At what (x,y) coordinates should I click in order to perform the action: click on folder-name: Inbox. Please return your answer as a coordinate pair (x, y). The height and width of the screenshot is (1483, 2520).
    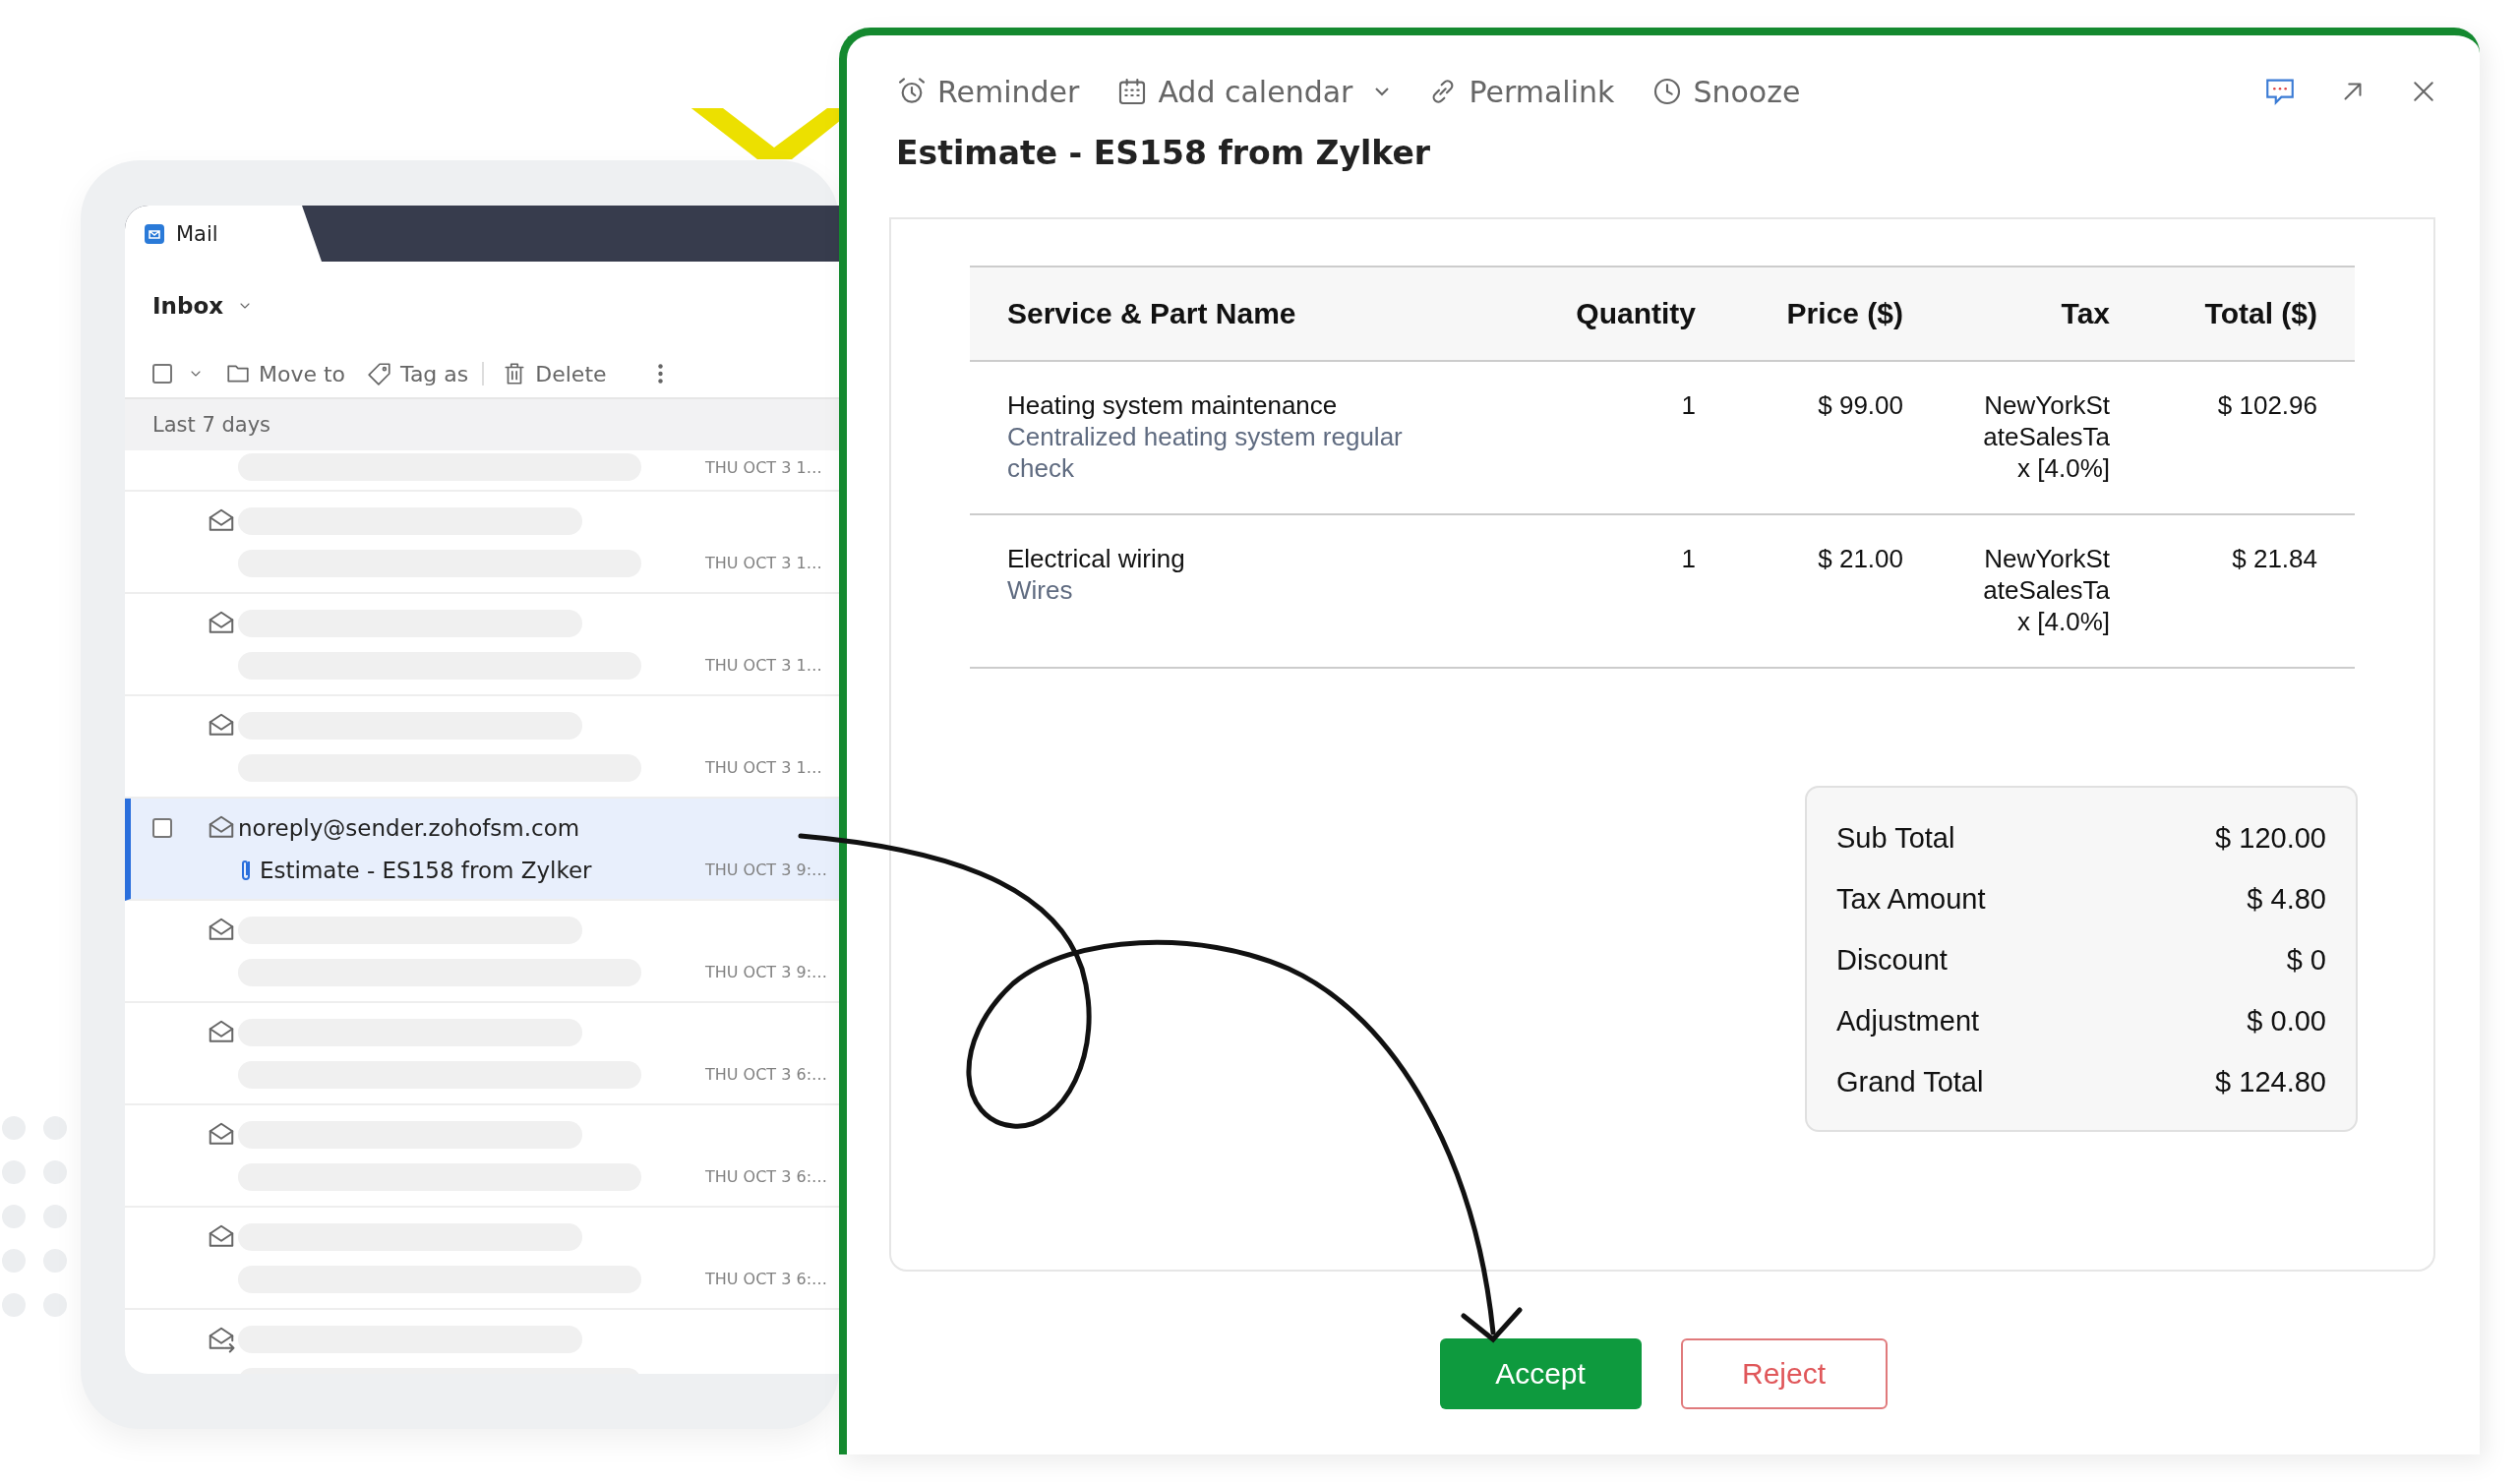
    Looking at the image, I should click on (188, 306).